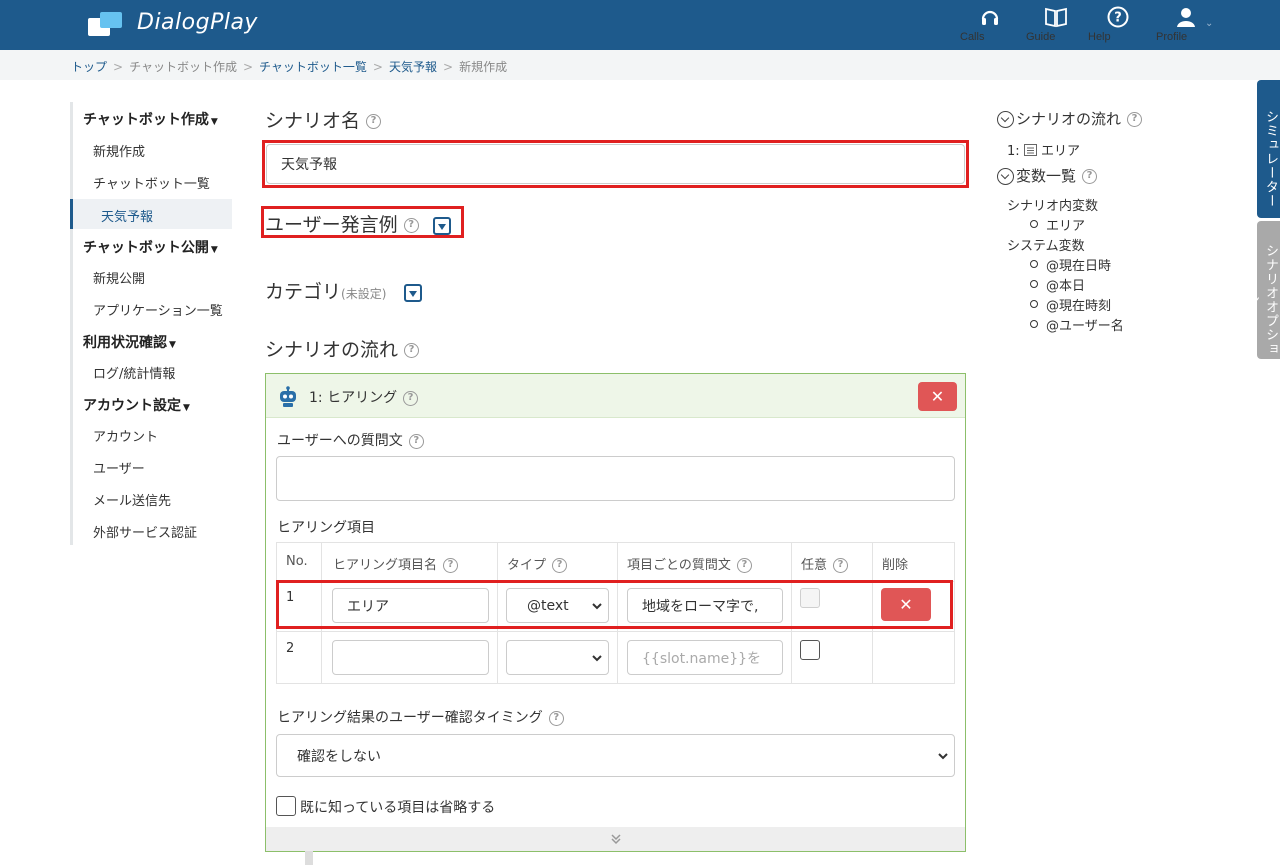  Describe the element at coordinates (136, 405) in the screenshot. I see `sidebar-section-account: アカウント設定 ▼` at that location.